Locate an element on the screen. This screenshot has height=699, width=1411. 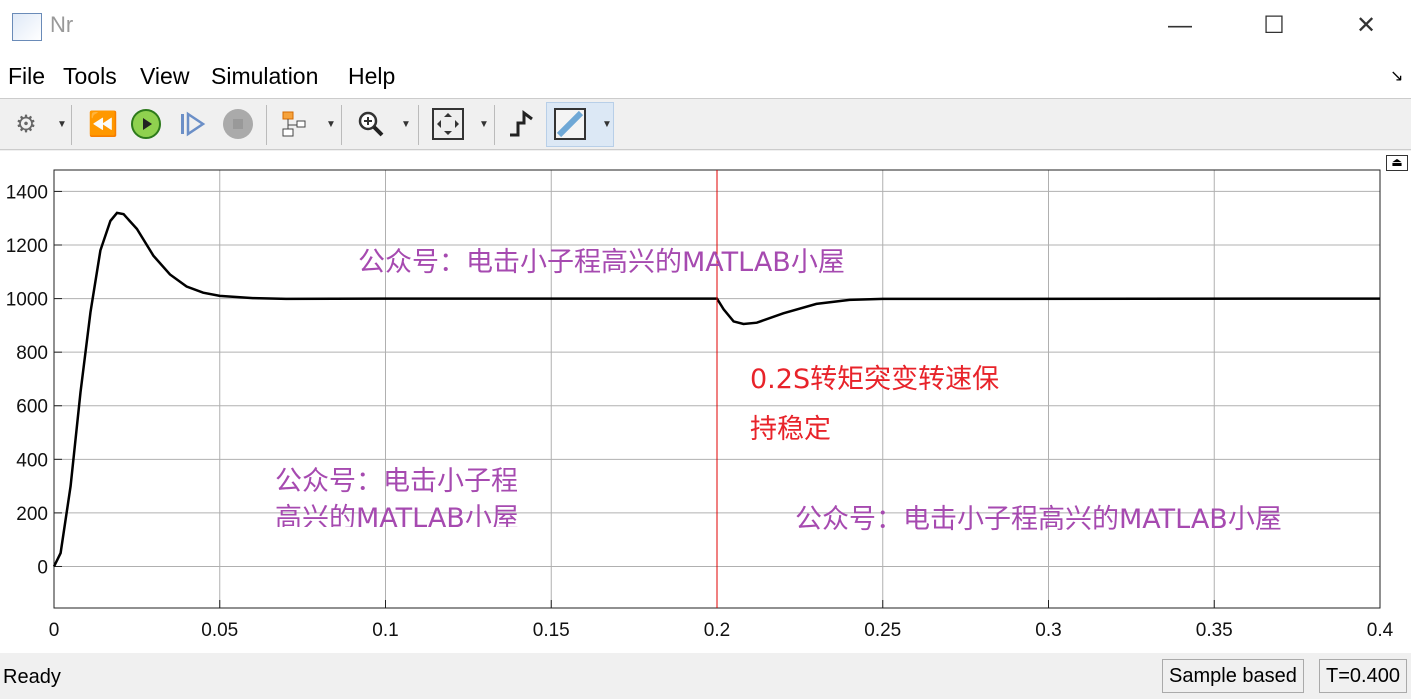
y-tick-label: 0 is located at coordinates (42, 567).